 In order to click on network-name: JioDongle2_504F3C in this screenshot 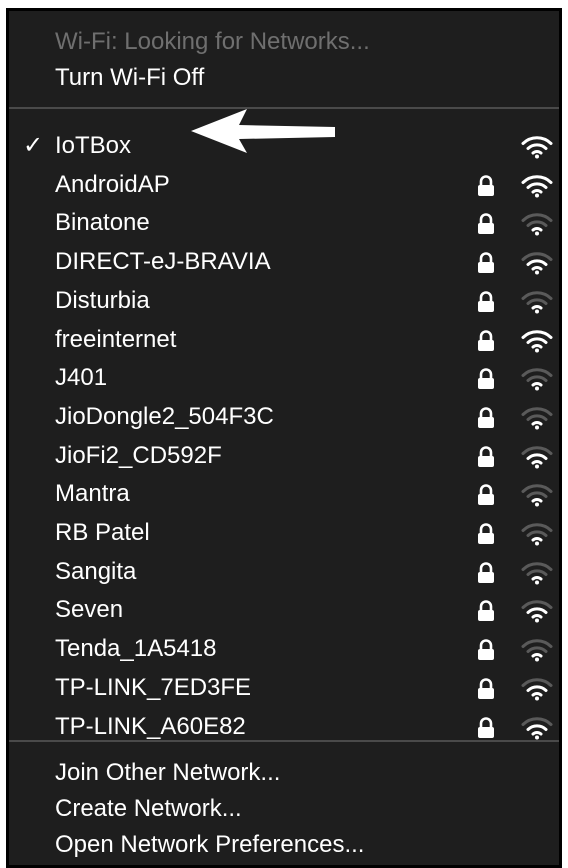, I will do `click(164, 416)`.